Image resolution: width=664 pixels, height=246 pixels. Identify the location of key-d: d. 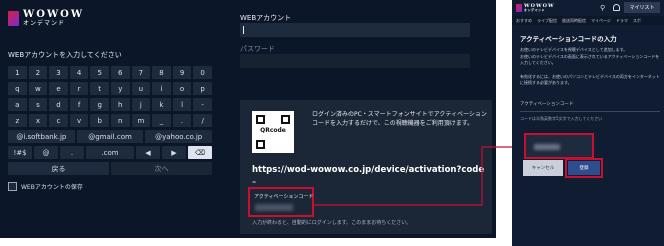
(58, 104).